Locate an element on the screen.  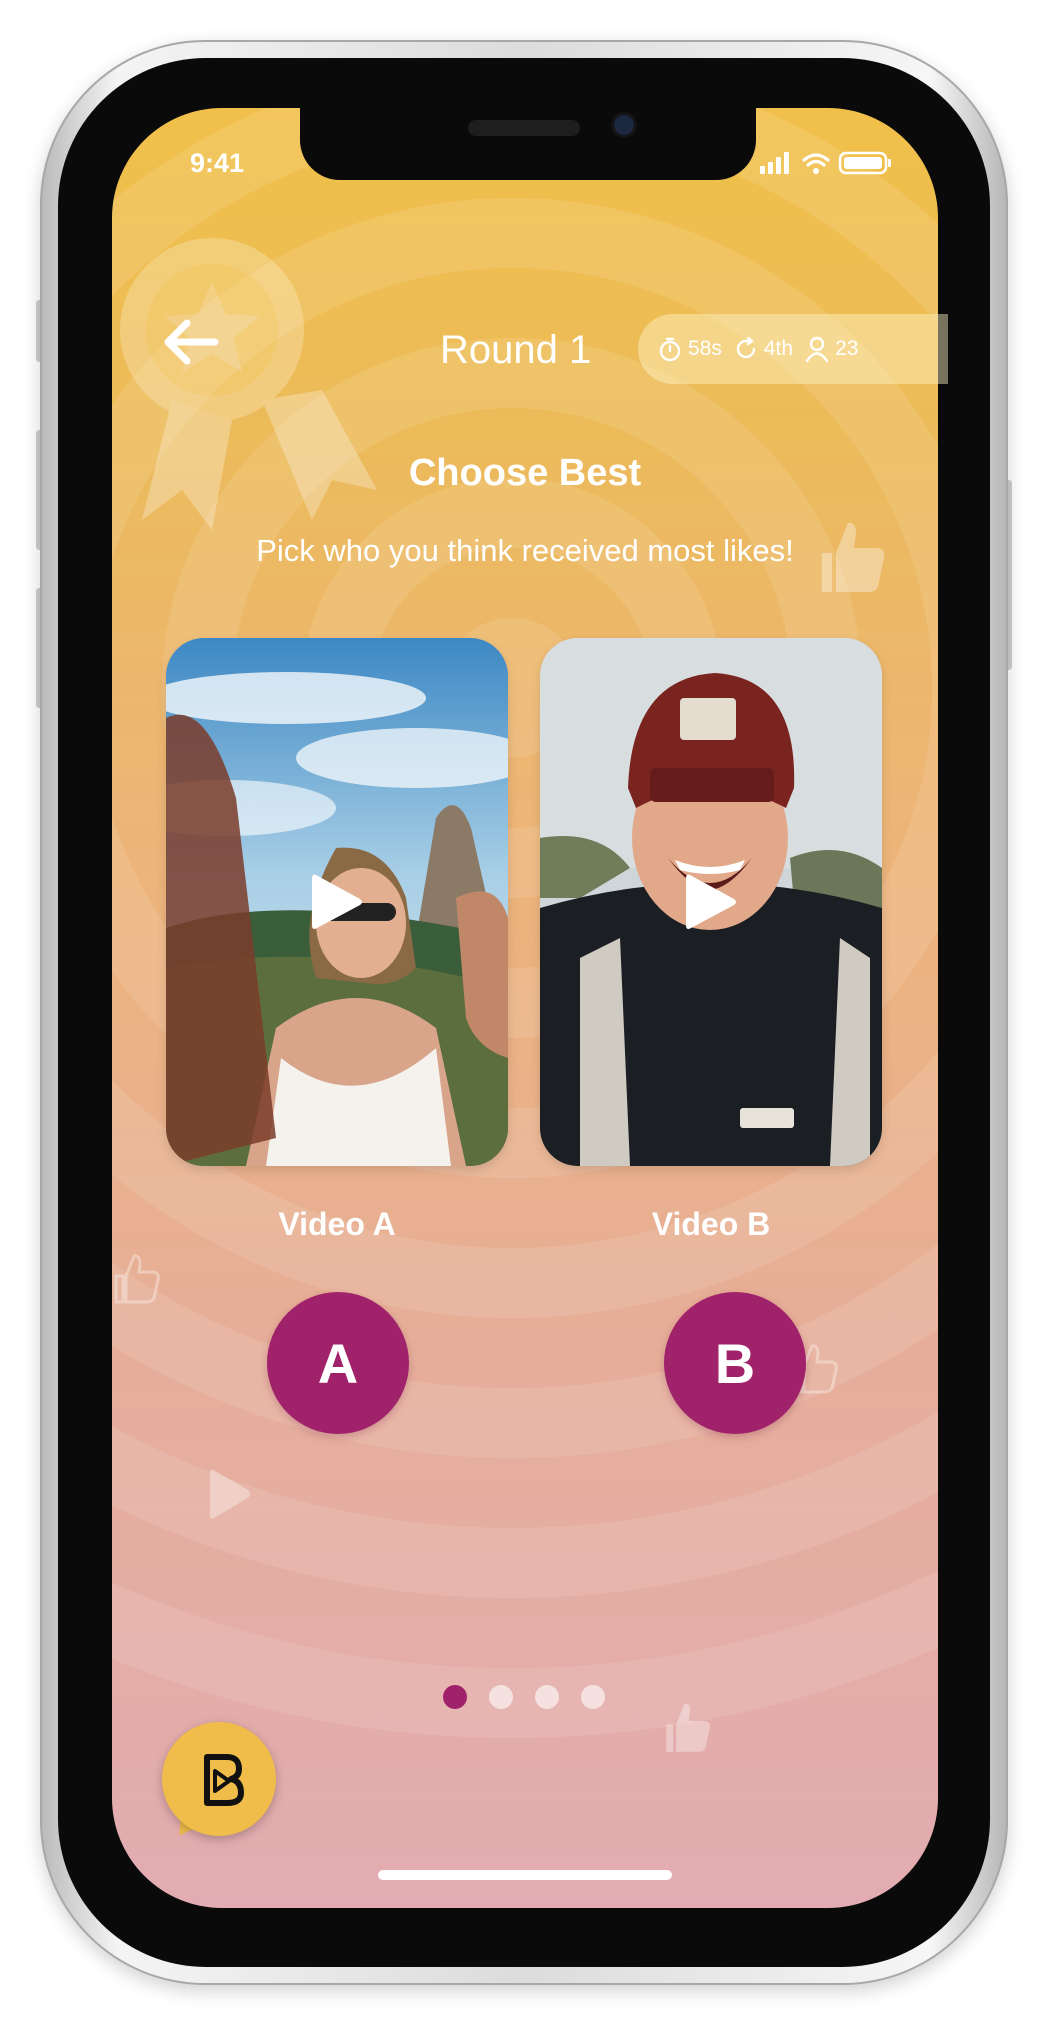
notch is located at coordinates (528, 144).